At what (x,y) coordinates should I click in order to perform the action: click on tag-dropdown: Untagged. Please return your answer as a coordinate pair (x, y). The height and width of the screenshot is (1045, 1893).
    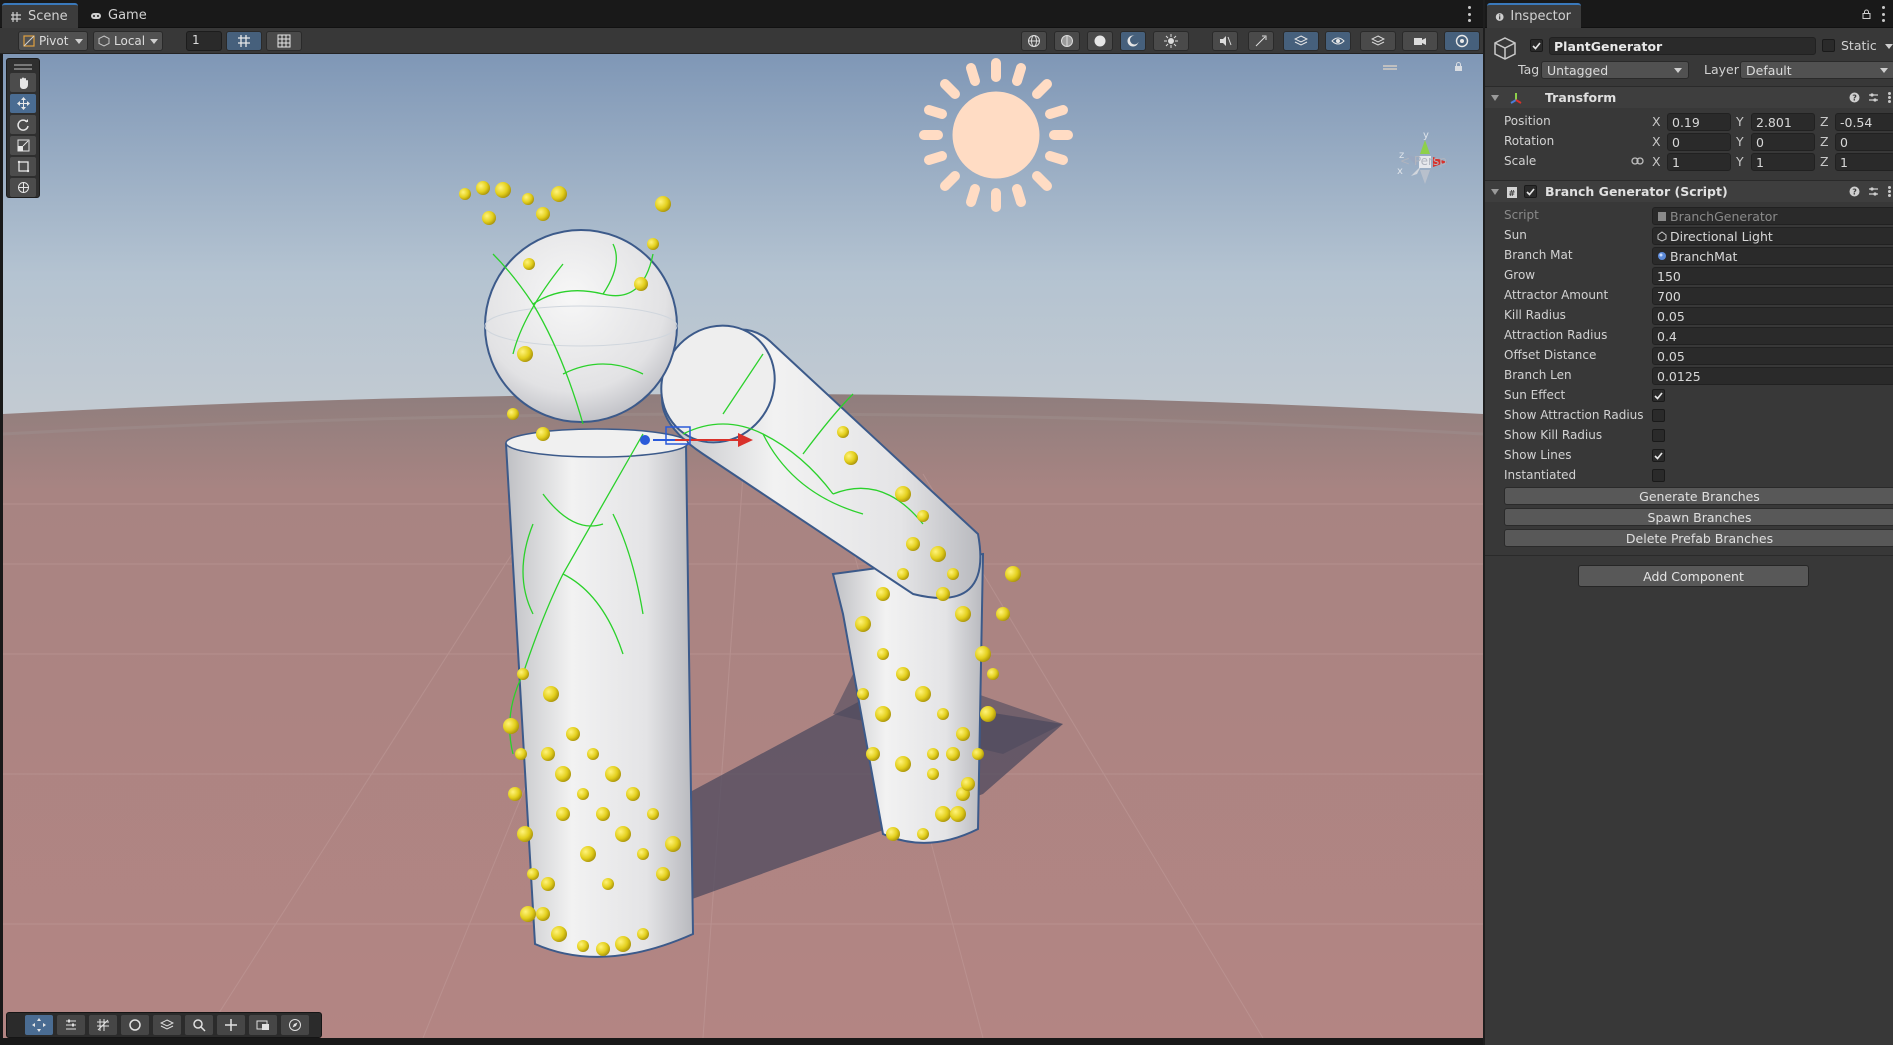
    Looking at the image, I should click on (1615, 70).